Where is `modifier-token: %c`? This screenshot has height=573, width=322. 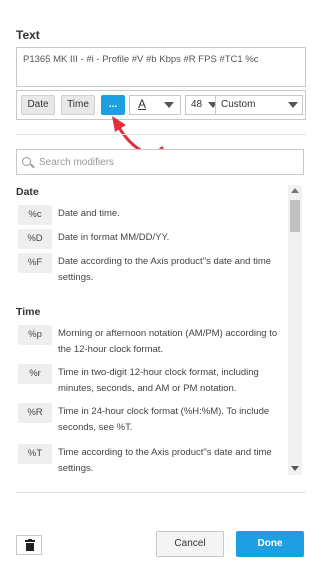
modifier-token: %c is located at coordinates (35, 215).